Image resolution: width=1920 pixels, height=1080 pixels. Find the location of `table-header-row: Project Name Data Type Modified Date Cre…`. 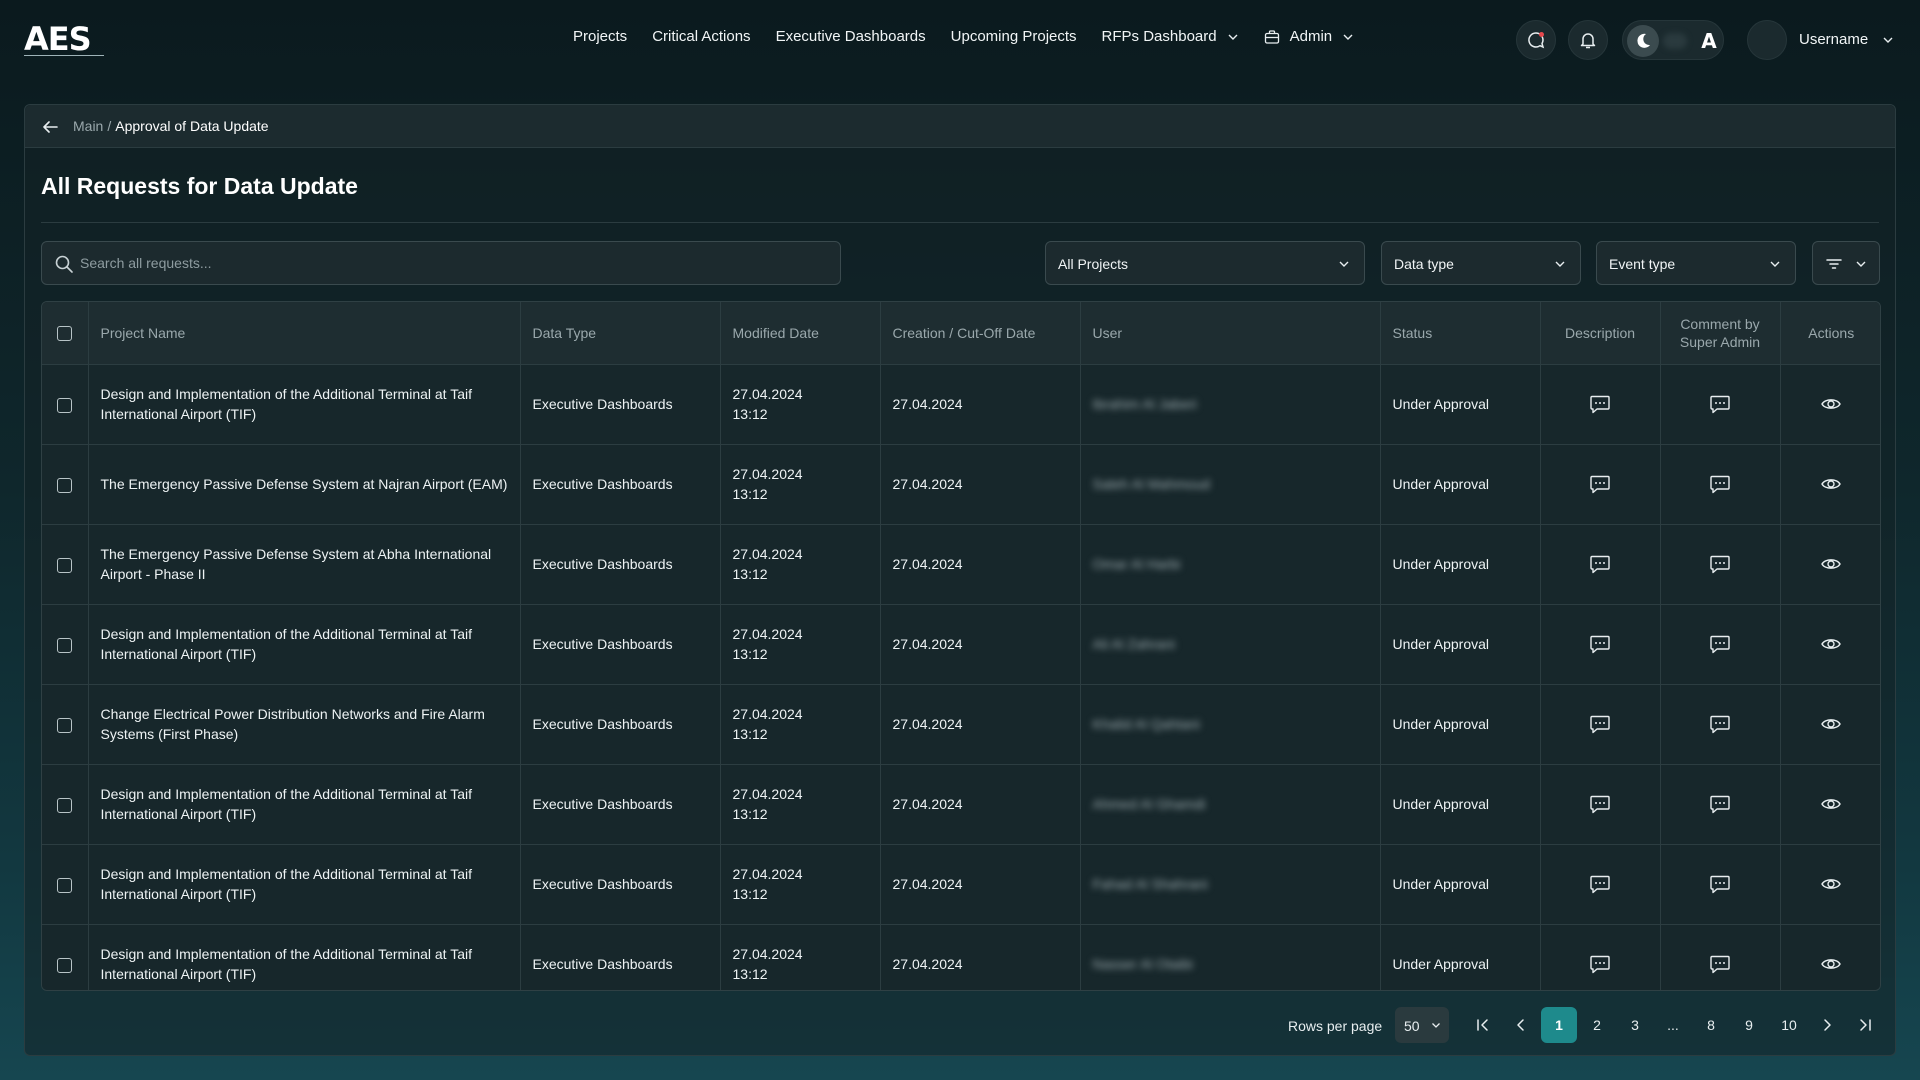

table-header-row: Project Name Data Type Modified Date Cre… is located at coordinates (961, 333).